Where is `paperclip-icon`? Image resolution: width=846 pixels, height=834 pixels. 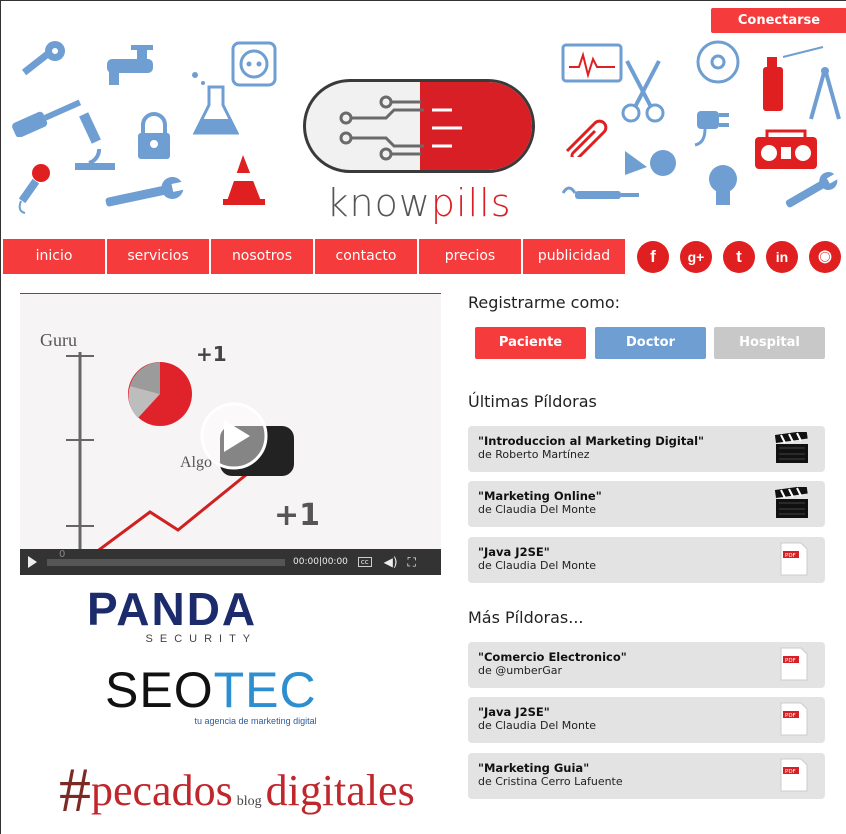
paperclip-icon is located at coordinates (586, 138).